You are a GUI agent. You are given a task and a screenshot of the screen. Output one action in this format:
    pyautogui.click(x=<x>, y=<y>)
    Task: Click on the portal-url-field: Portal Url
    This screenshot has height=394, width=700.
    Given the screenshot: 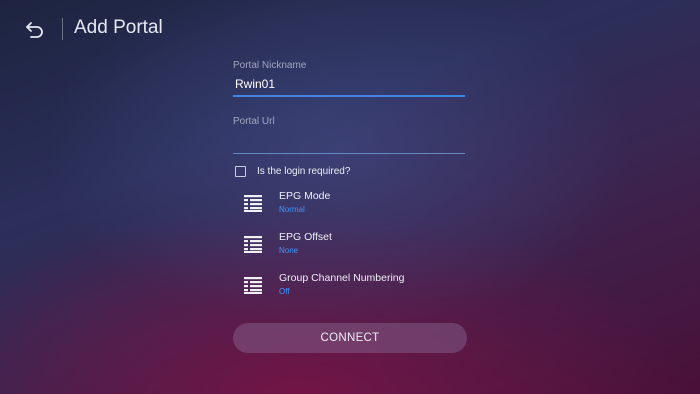 What is the action you would take?
    pyautogui.click(x=349, y=135)
    